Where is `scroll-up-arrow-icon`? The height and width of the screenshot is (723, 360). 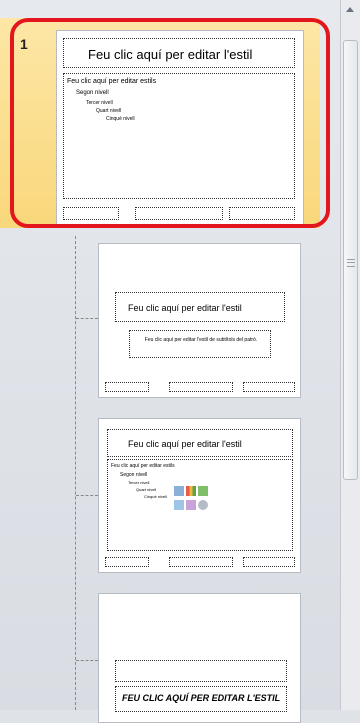
scroll-up-arrow-icon is located at coordinates (350, 10).